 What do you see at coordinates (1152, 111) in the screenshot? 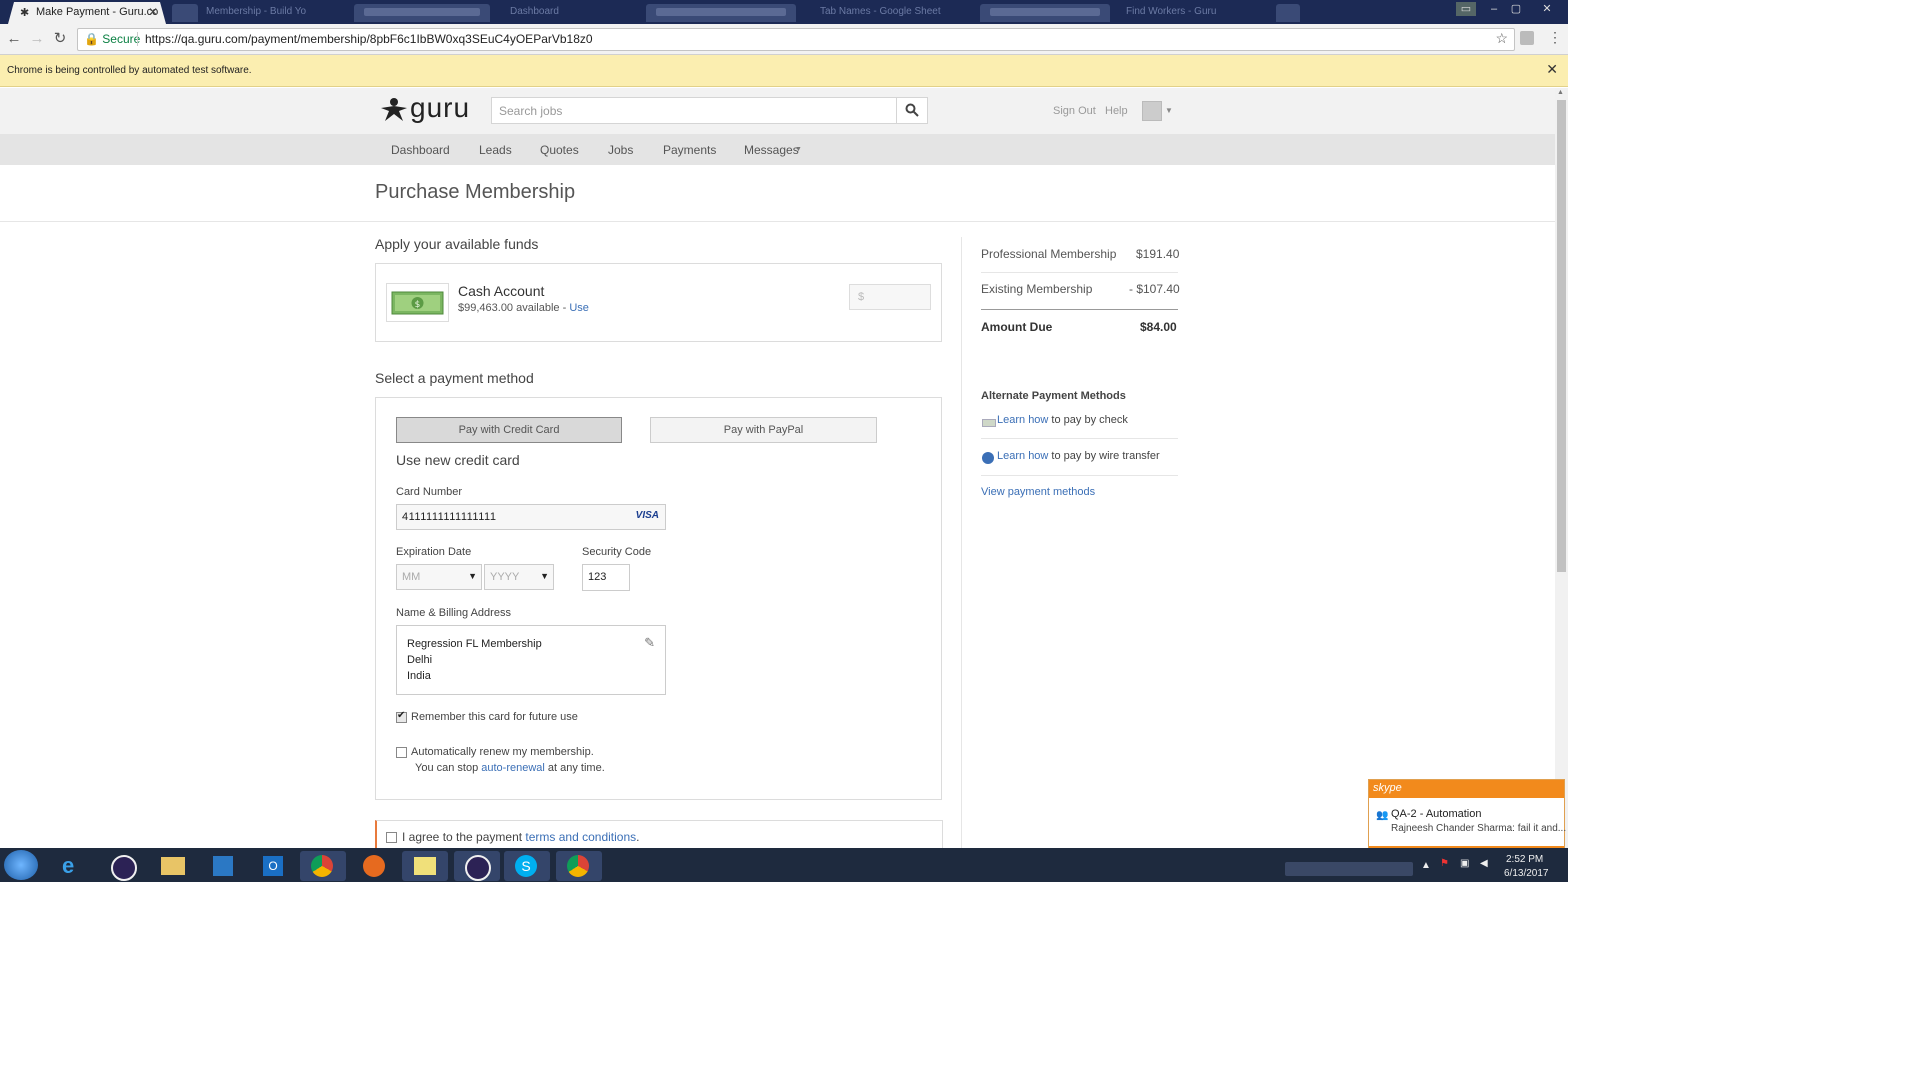
I see `avatar` at bounding box center [1152, 111].